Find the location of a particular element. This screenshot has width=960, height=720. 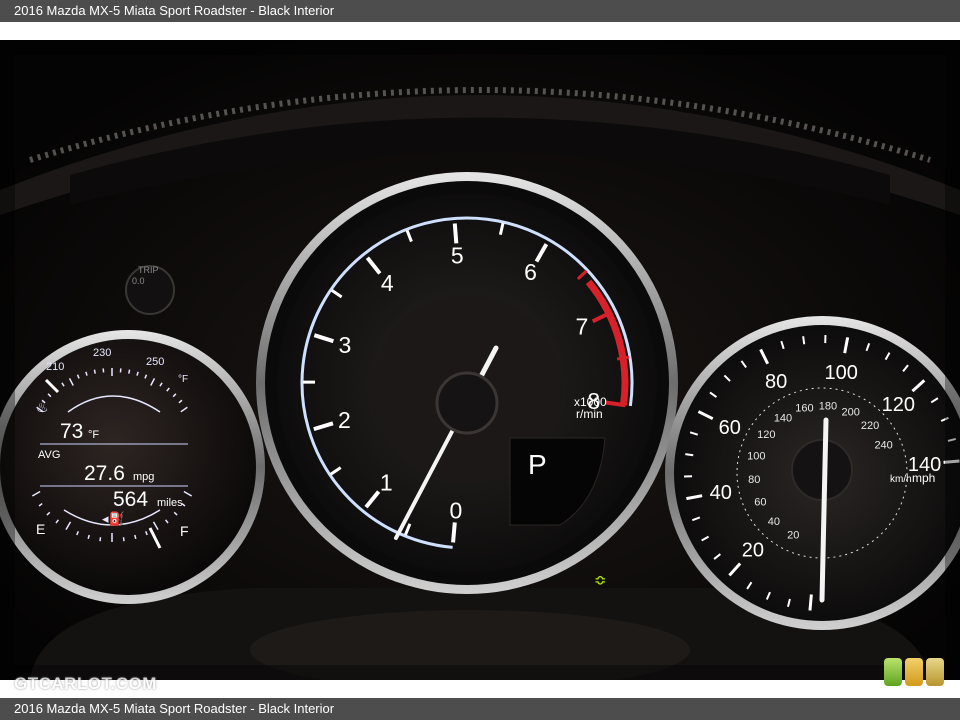

kmh-label: 20 is located at coordinates (793, 536).